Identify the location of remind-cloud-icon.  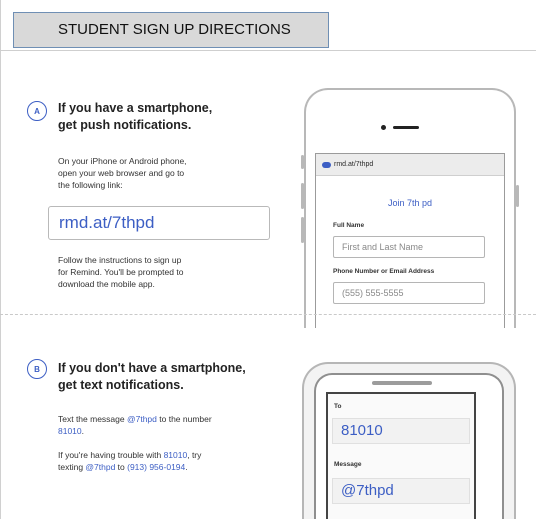
(326, 165).